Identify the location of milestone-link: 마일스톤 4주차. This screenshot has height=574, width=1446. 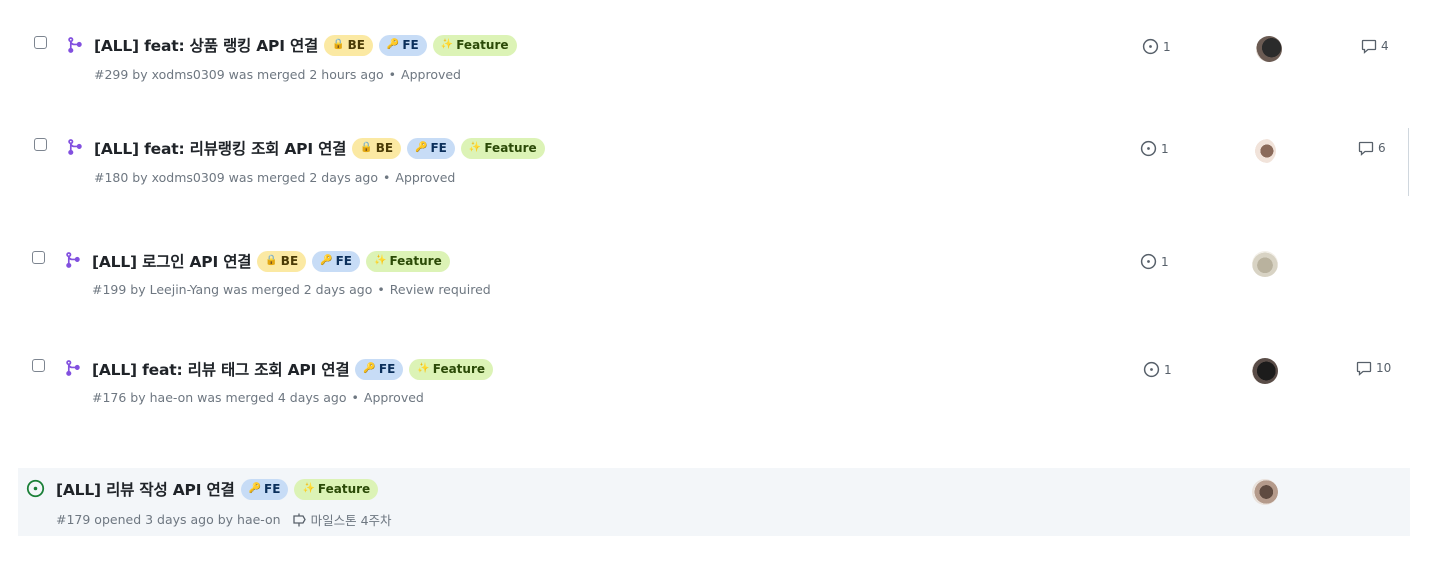
(341, 519).